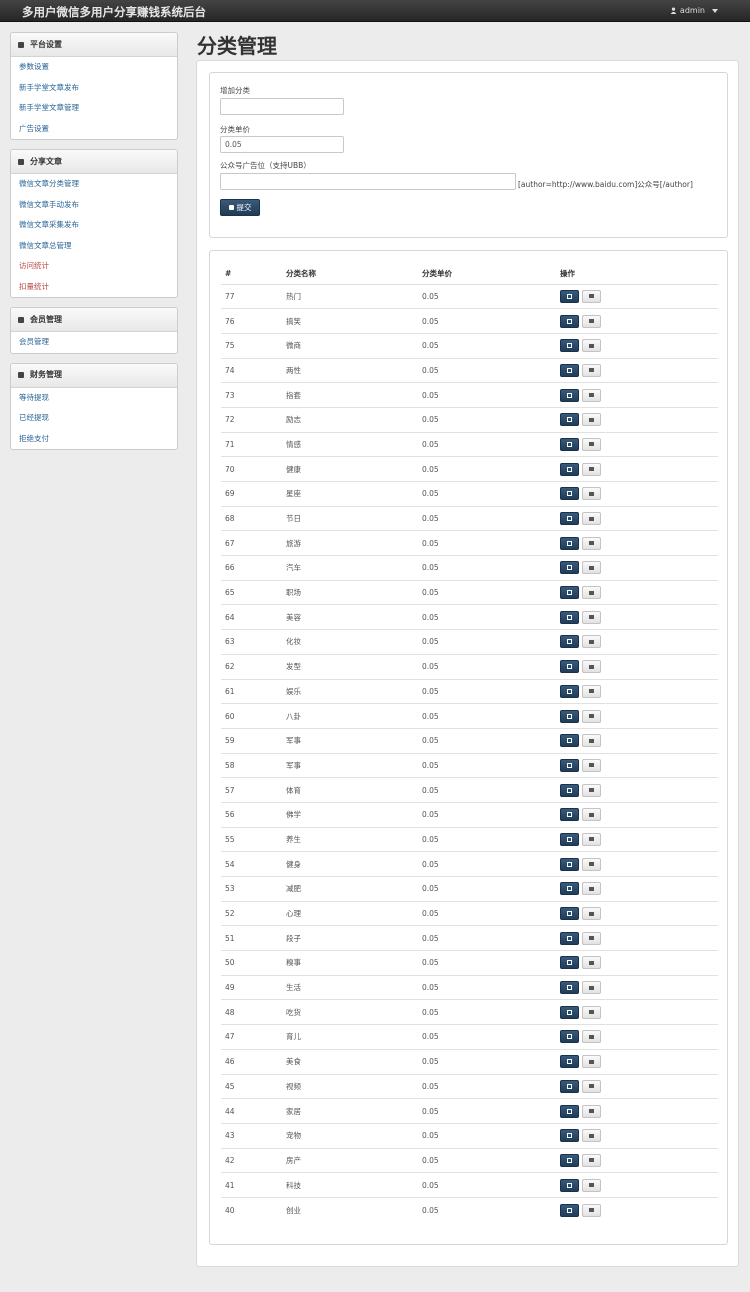 Image resolution: width=750 pixels, height=1292 pixels. I want to click on sidebar-item: 已经提现, so click(94, 418).